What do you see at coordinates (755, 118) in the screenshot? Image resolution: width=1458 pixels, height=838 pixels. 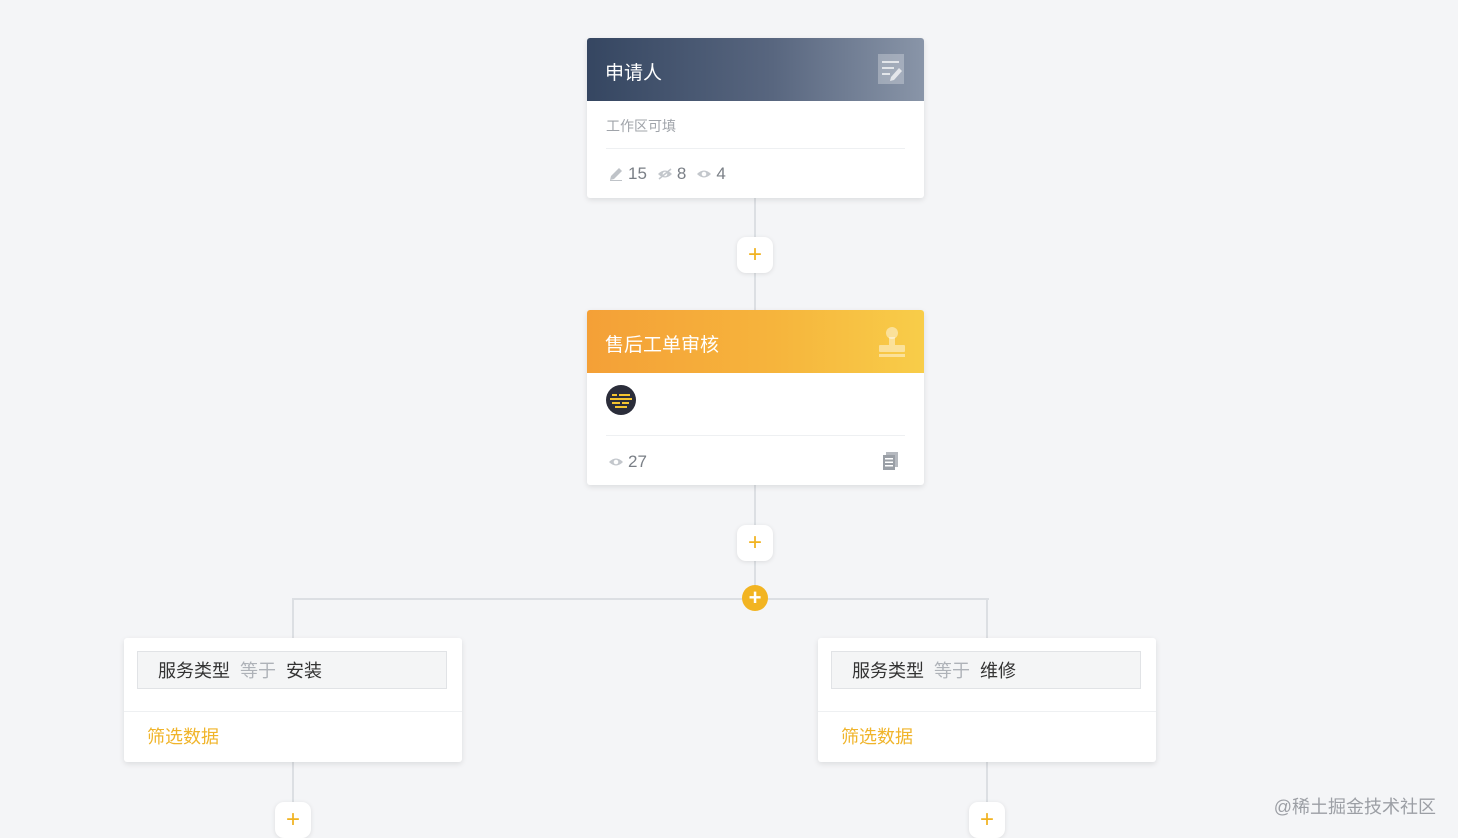 I see `applicant-node: 申请人 工作区可填 15 8 4` at bounding box center [755, 118].